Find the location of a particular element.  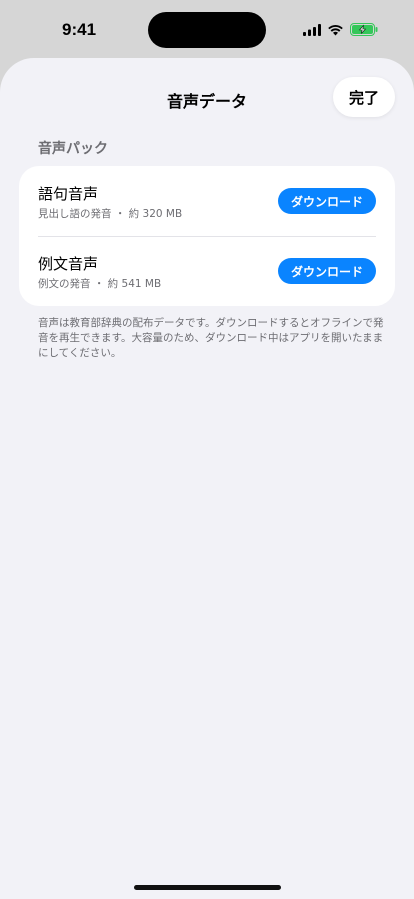

status-icons is located at coordinates (340, 30).